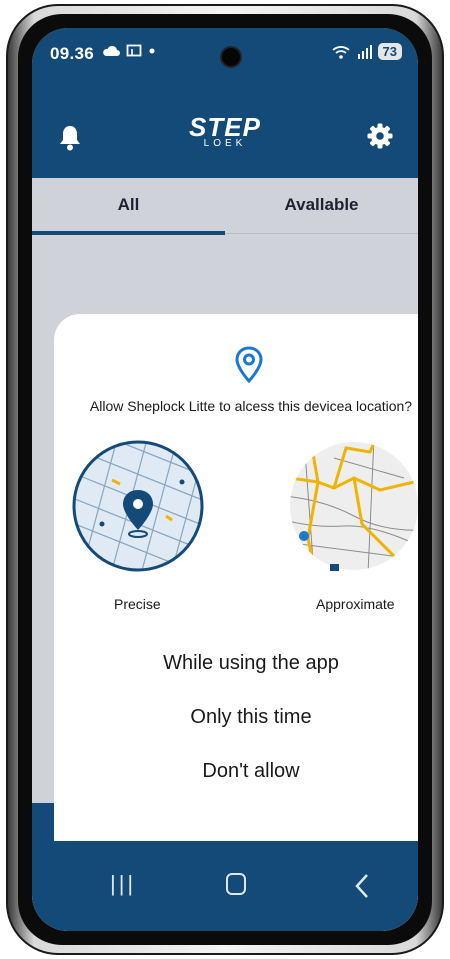 The width and height of the screenshot is (450, 959). What do you see at coordinates (123, 884) in the screenshot?
I see `recents-icon: |||` at bounding box center [123, 884].